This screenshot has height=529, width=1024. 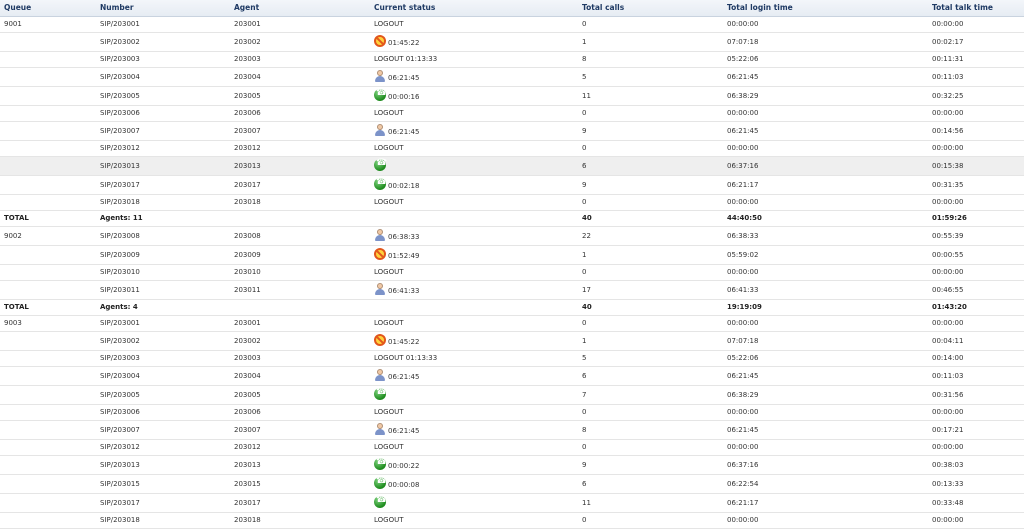 I want to click on calls-cell: 9, so click(x=650, y=131).